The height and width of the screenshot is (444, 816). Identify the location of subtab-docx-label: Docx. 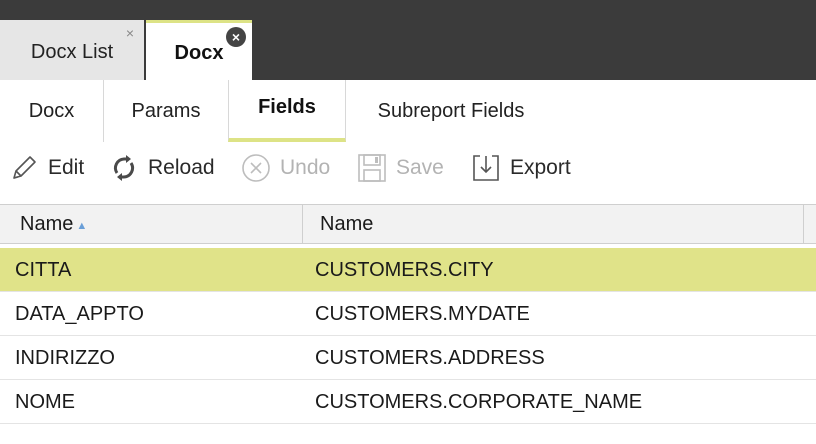
(51, 110).